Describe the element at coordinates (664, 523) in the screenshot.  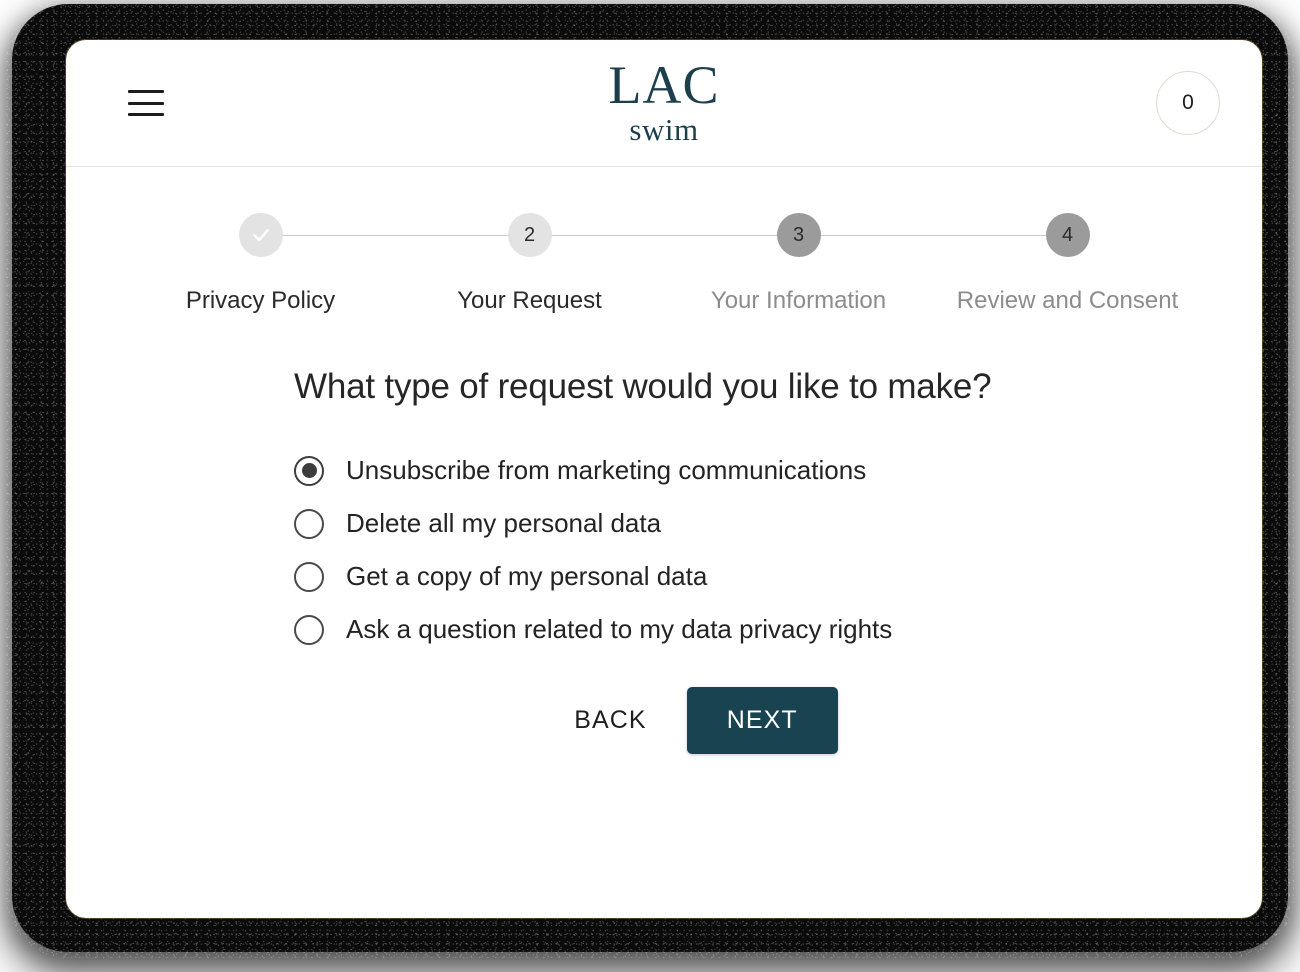
I see `radio-option-delete-data: Delete all my personal data` at that location.